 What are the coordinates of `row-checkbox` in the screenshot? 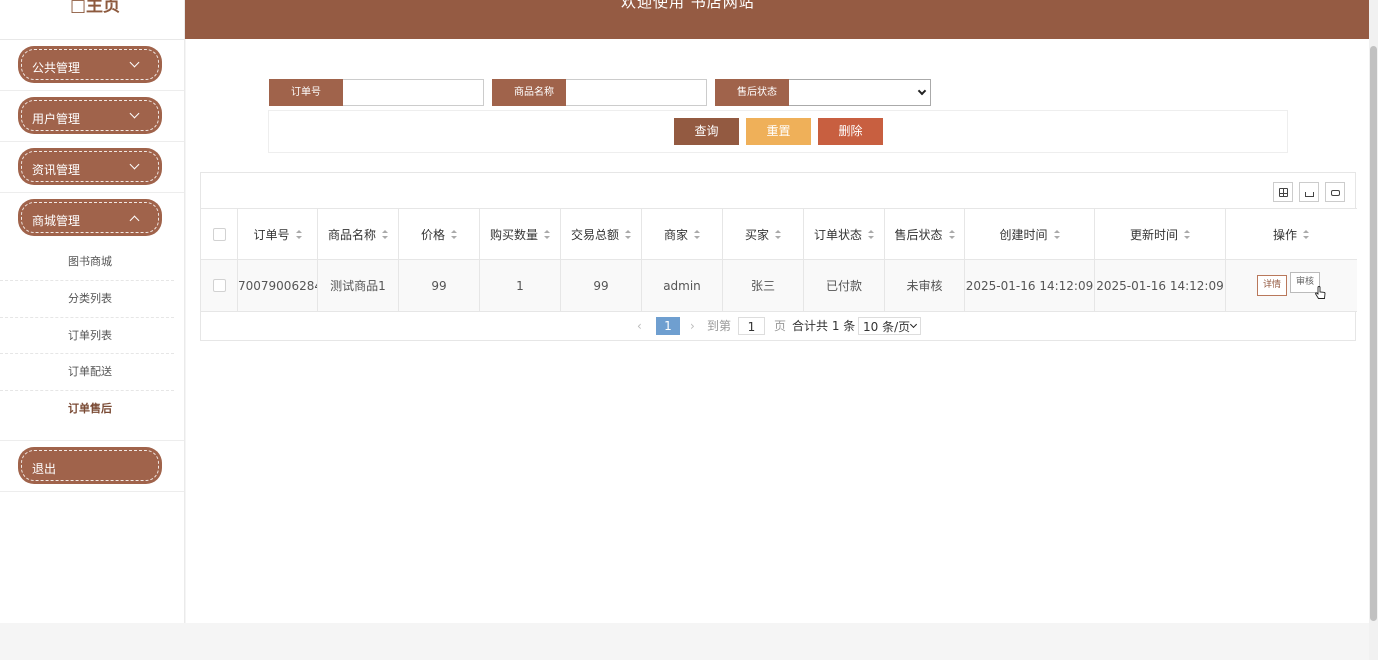 It's located at (219, 285).